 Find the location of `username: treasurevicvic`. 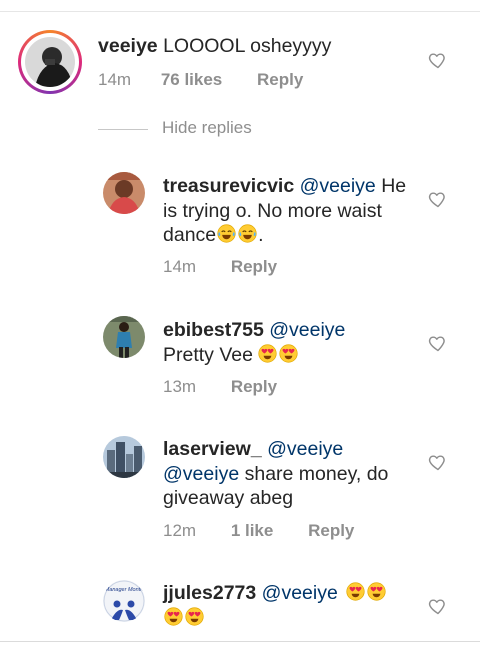

username: treasurevicvic is located at coordinates (228, 186).